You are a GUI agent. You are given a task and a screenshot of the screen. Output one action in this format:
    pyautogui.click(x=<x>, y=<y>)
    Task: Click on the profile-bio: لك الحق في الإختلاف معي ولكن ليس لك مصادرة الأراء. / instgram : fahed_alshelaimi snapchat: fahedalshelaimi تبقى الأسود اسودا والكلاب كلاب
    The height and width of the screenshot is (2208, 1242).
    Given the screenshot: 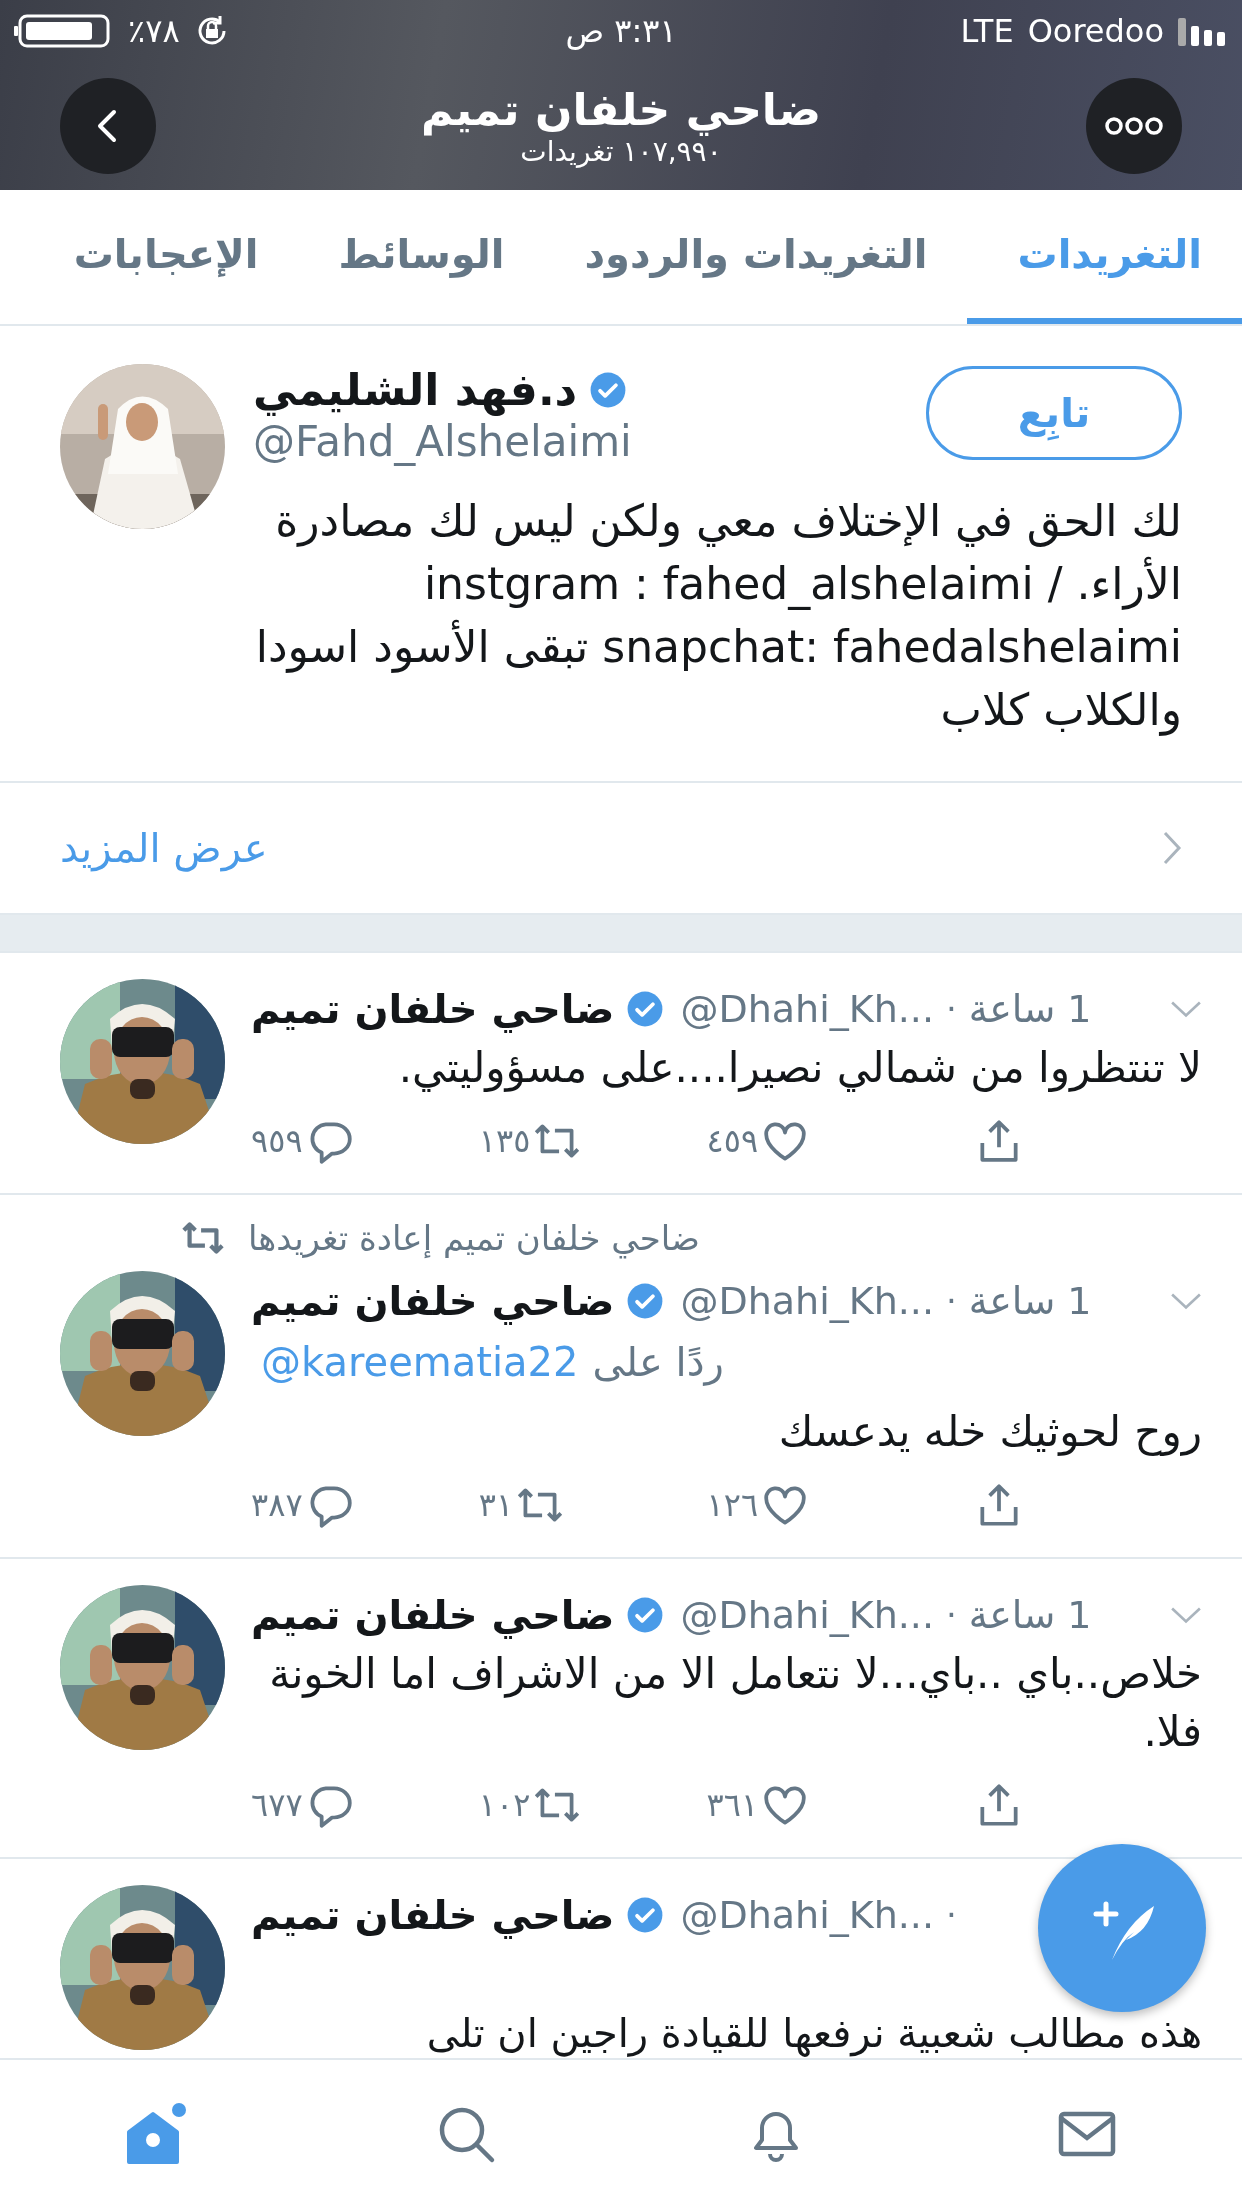 What is the action you would take?
    pyautogui.click(x=718, y=616)
    